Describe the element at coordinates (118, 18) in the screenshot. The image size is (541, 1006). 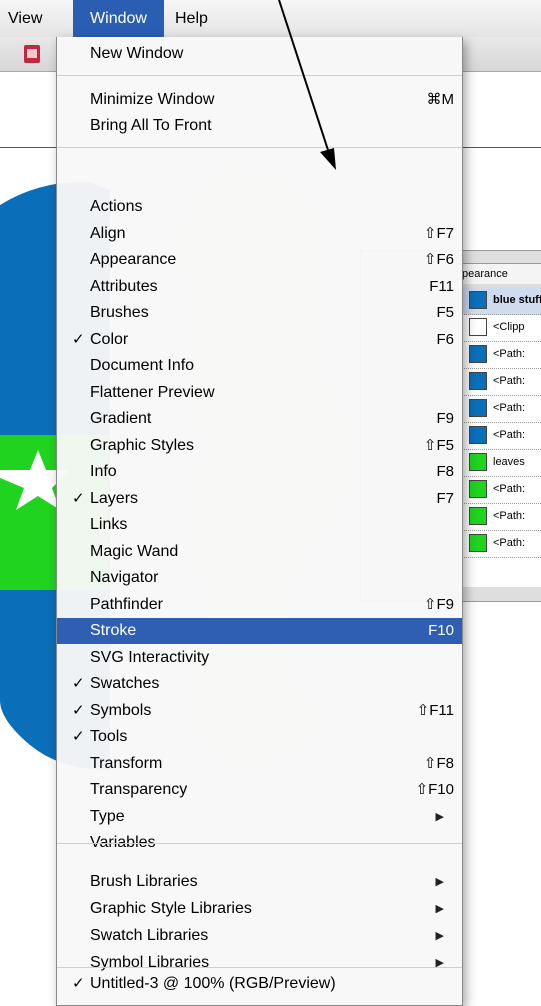
I see `menu-window: Window` at that location.